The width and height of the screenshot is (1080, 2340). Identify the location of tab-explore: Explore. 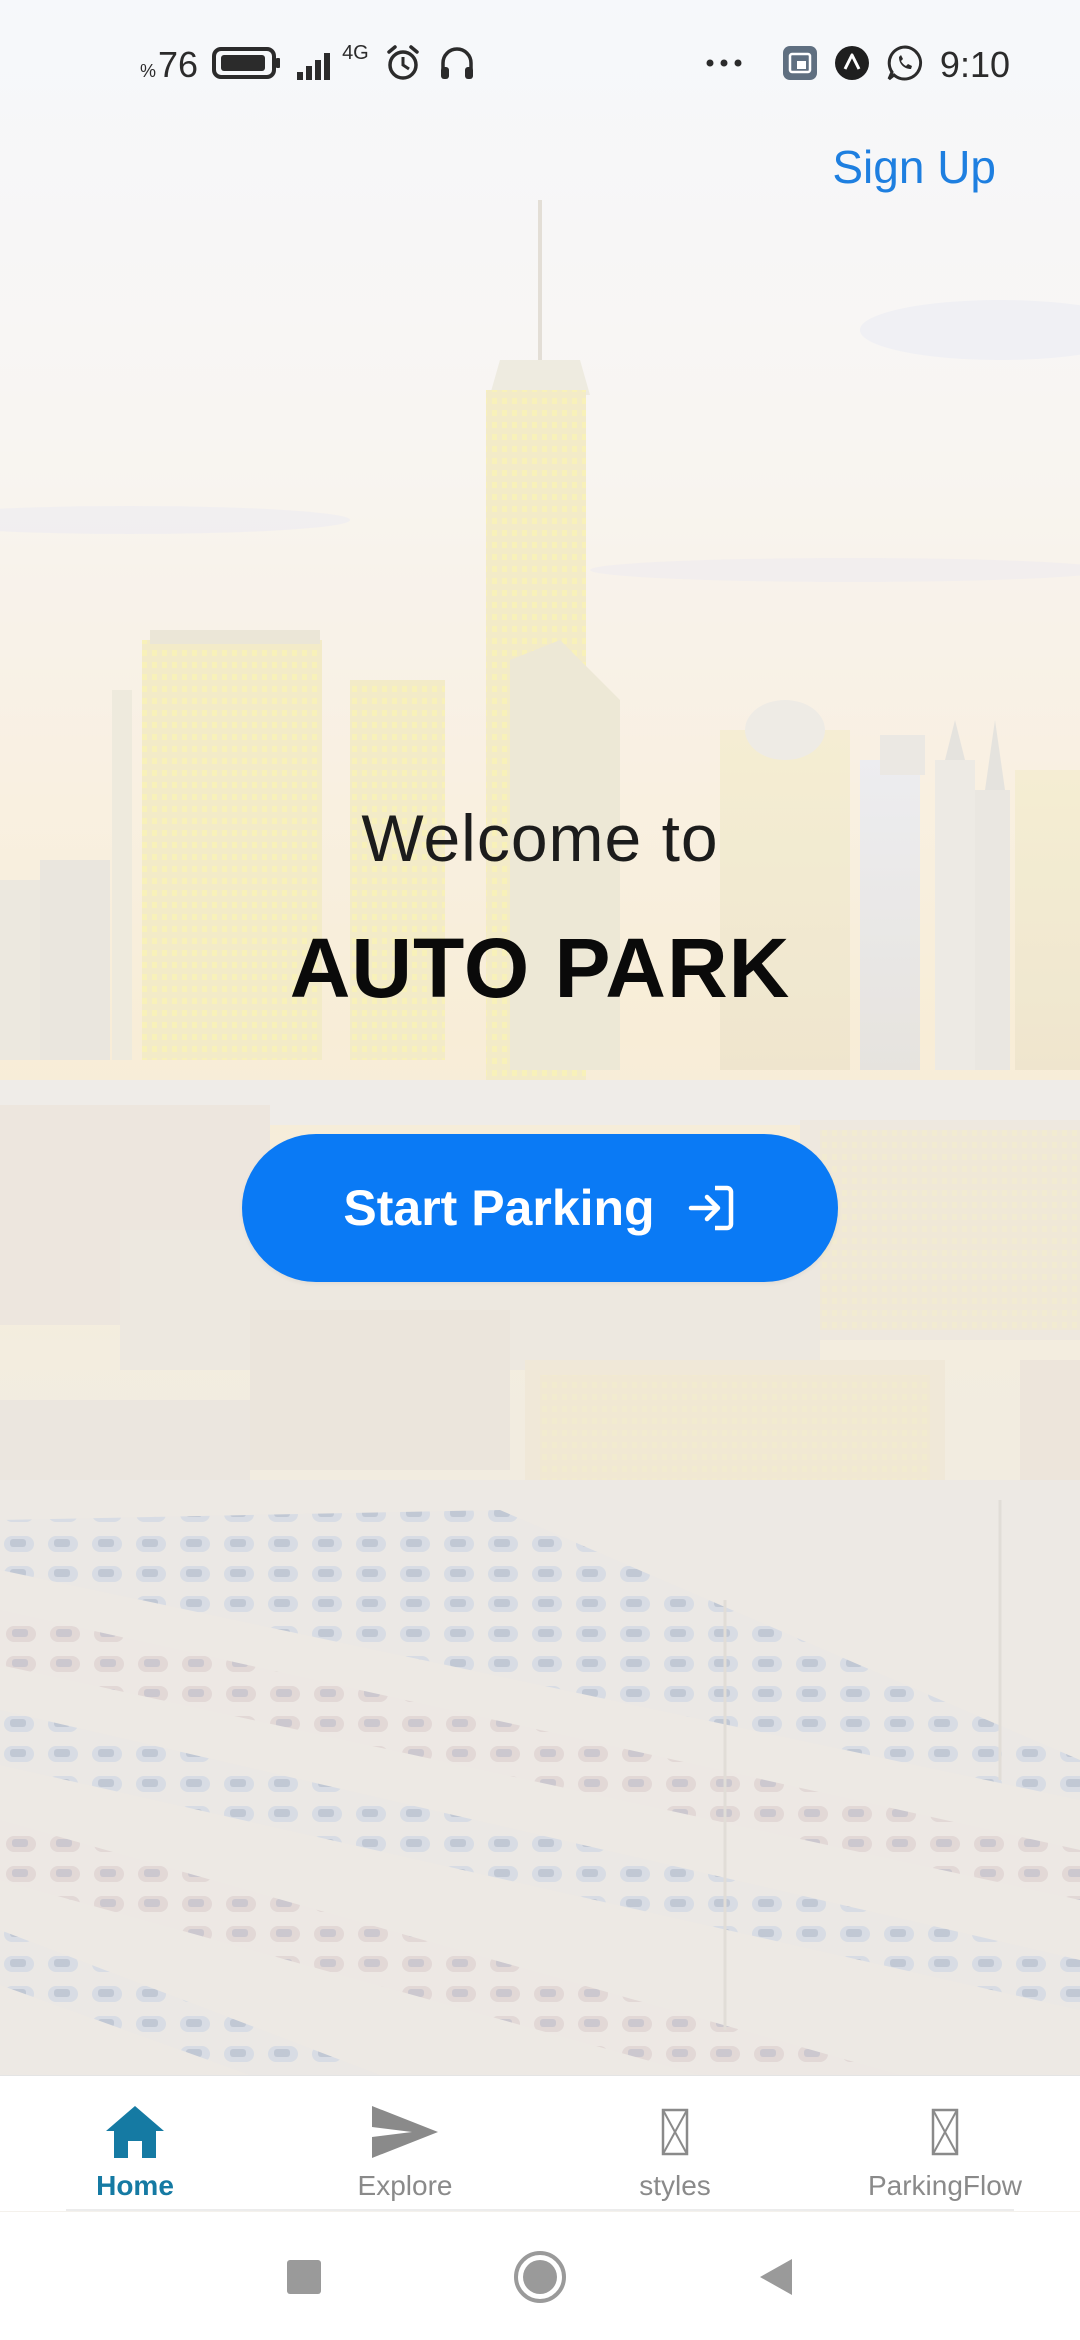
(405, 2143).